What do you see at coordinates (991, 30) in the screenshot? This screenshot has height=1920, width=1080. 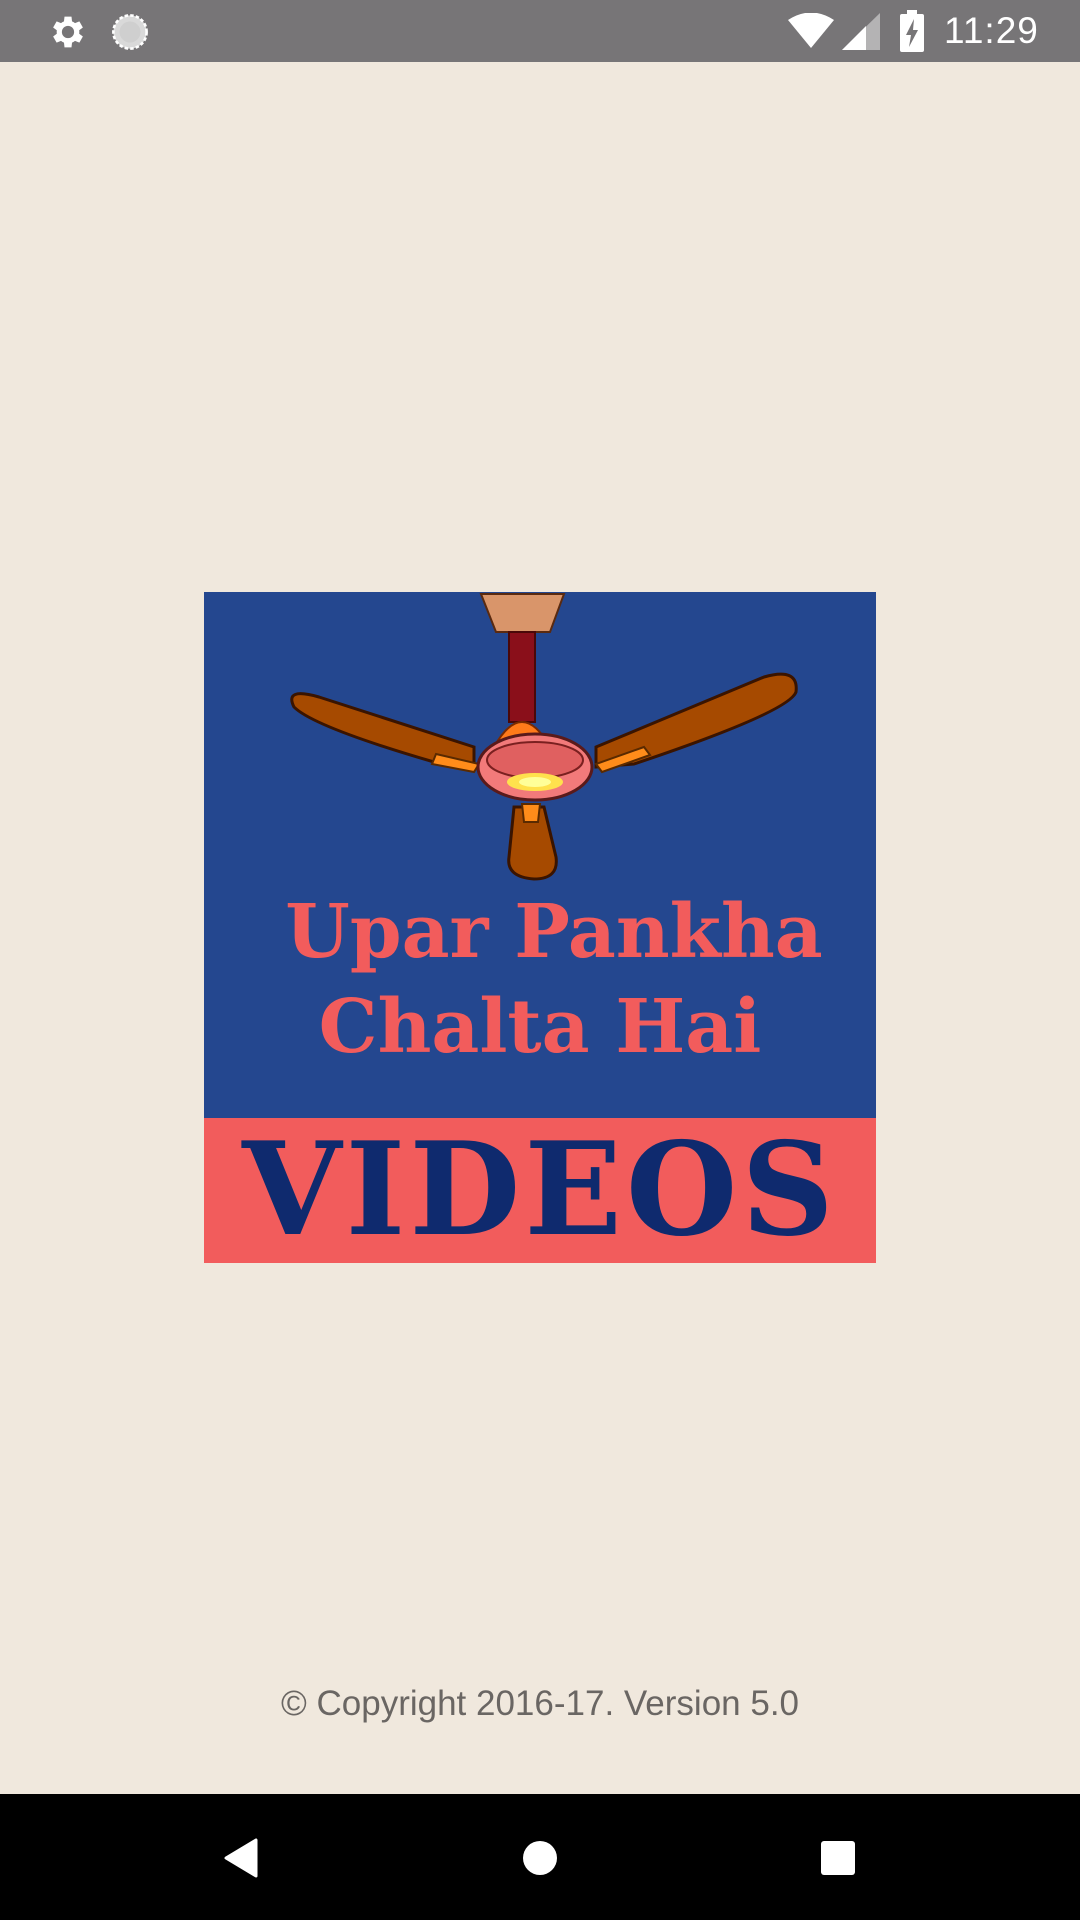 I see `status-time: 11:29` at bounding box center [991, 30].